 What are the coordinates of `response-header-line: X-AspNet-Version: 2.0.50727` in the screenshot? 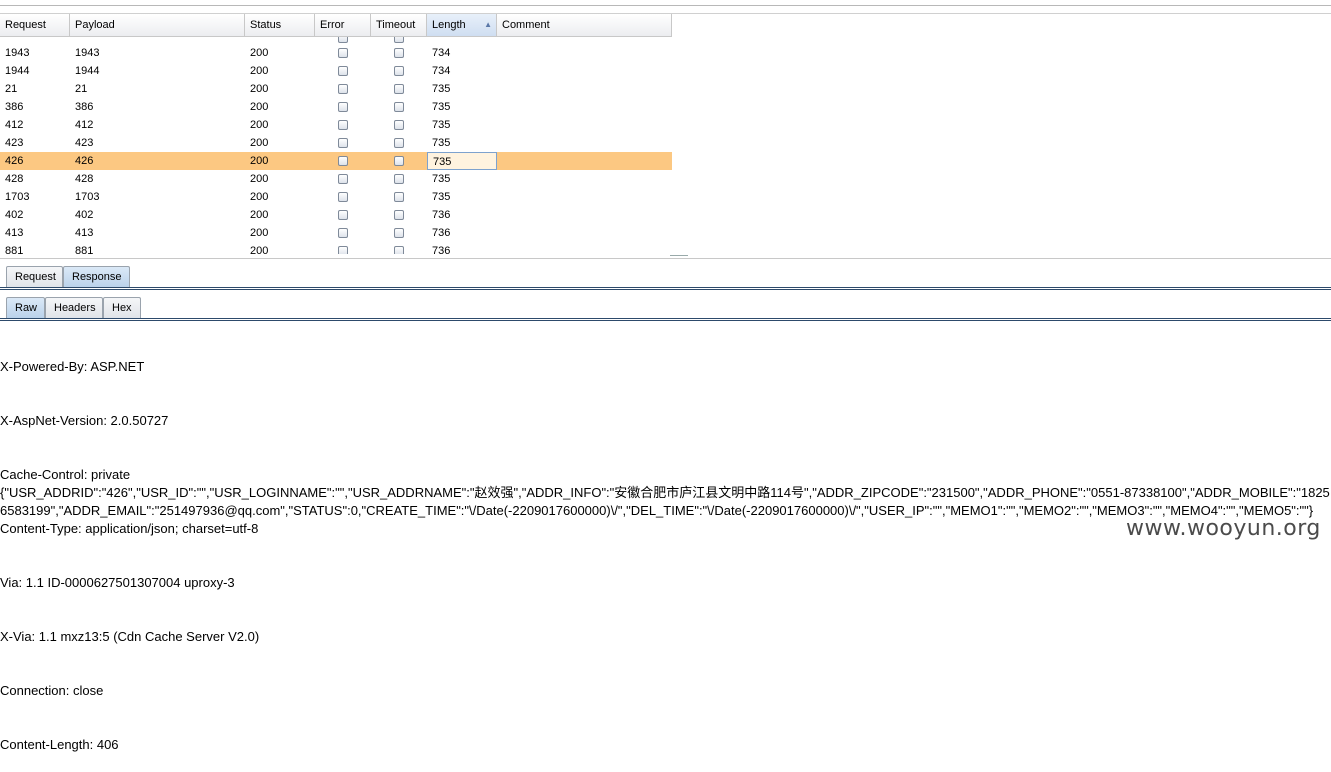 It's located at (84, 420).